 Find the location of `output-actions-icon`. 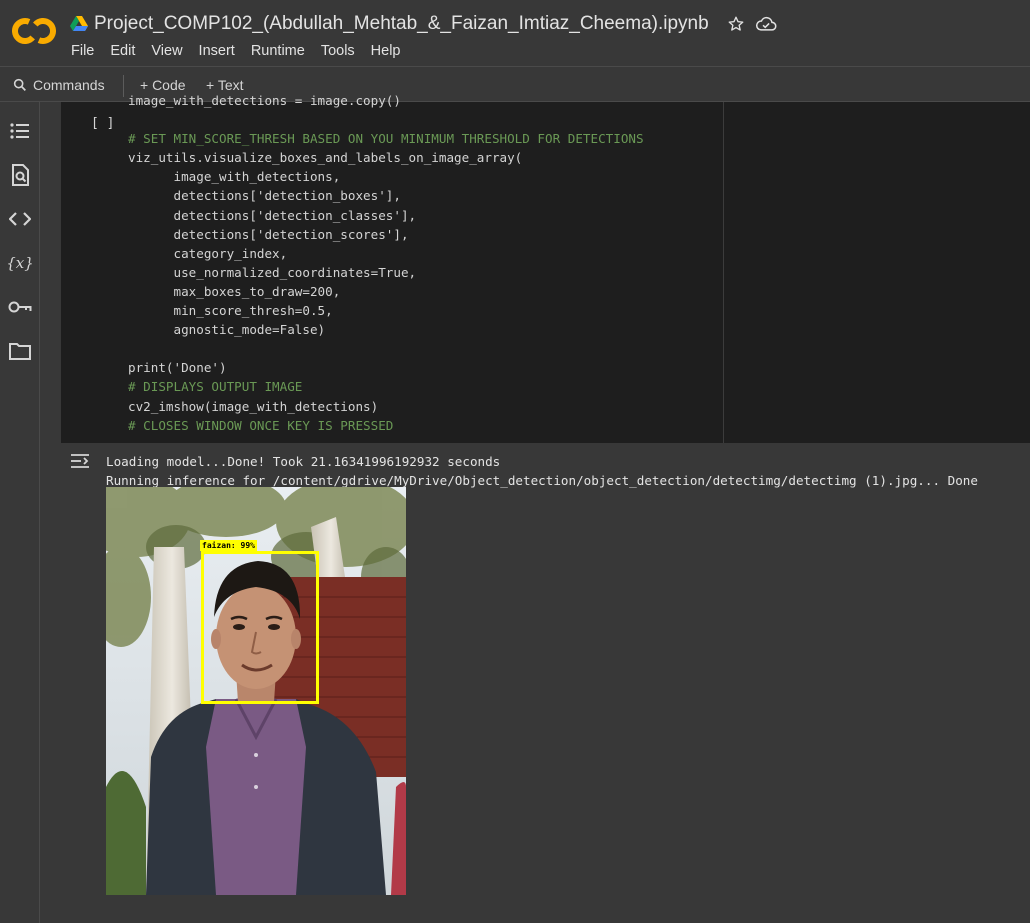

output-actions-icon is located at coordinates (80, 461).